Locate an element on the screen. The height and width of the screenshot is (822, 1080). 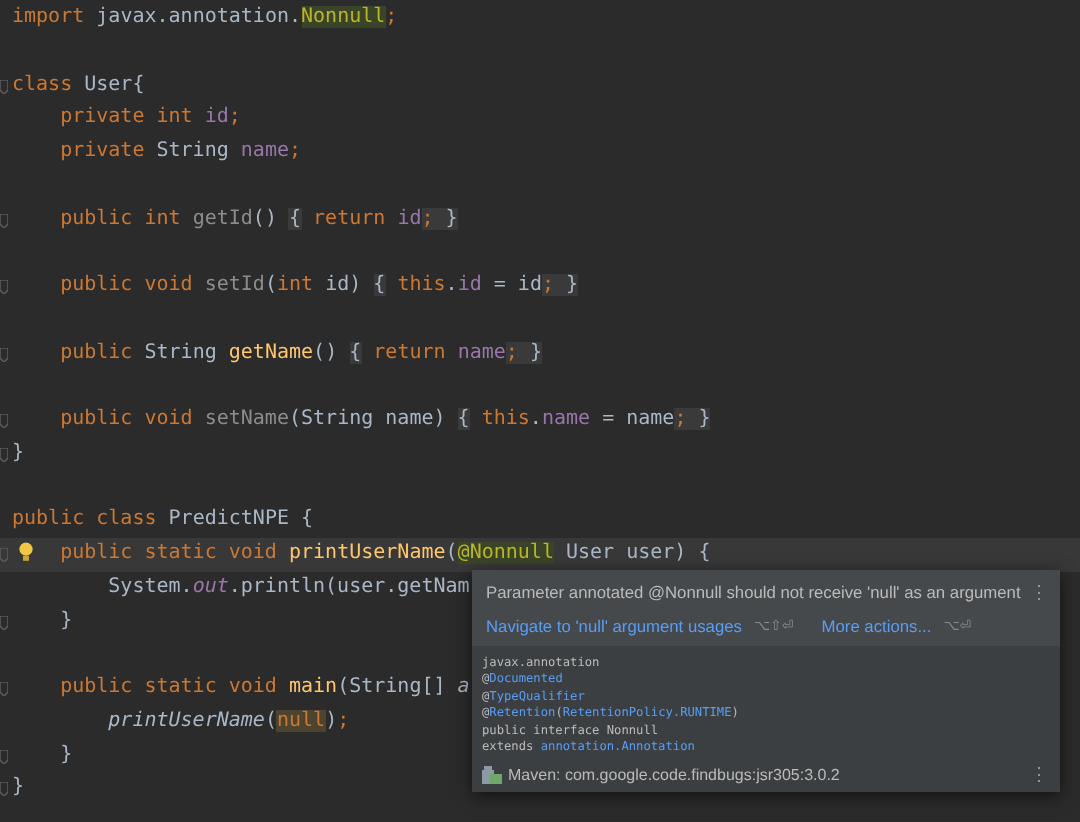
code-line: private String name; is located at coordinates (180, 152).